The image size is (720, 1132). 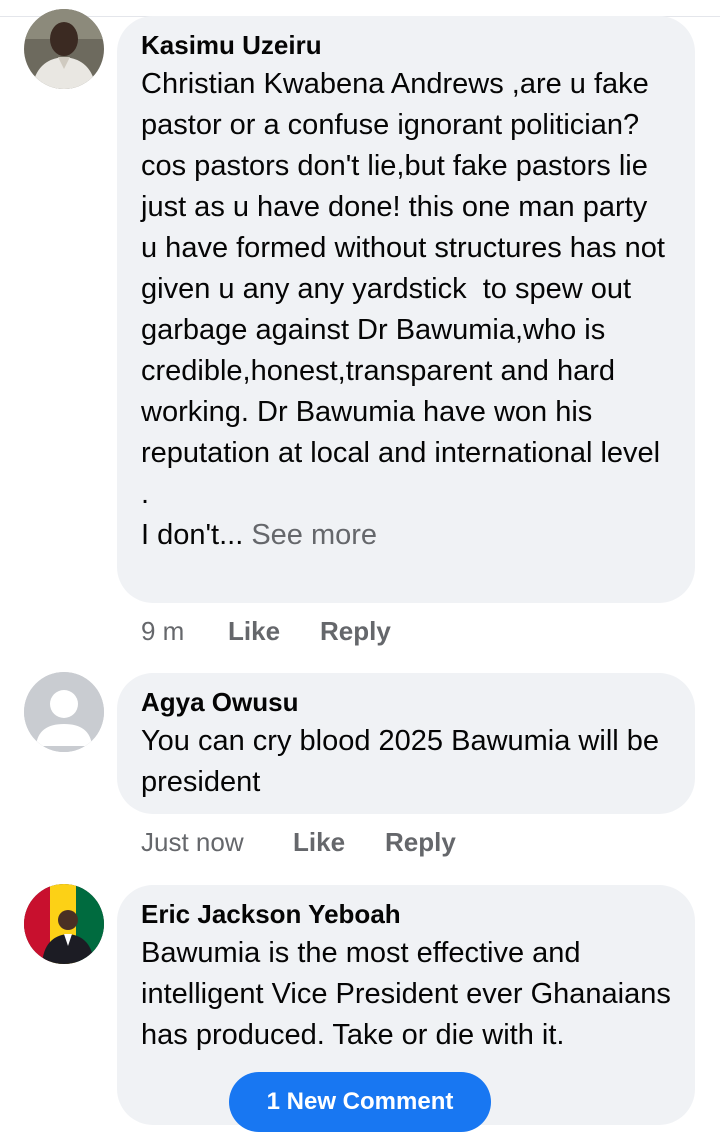 I want to click on comment-actions: 9 m Like Reply, so click(x=266, y=631).